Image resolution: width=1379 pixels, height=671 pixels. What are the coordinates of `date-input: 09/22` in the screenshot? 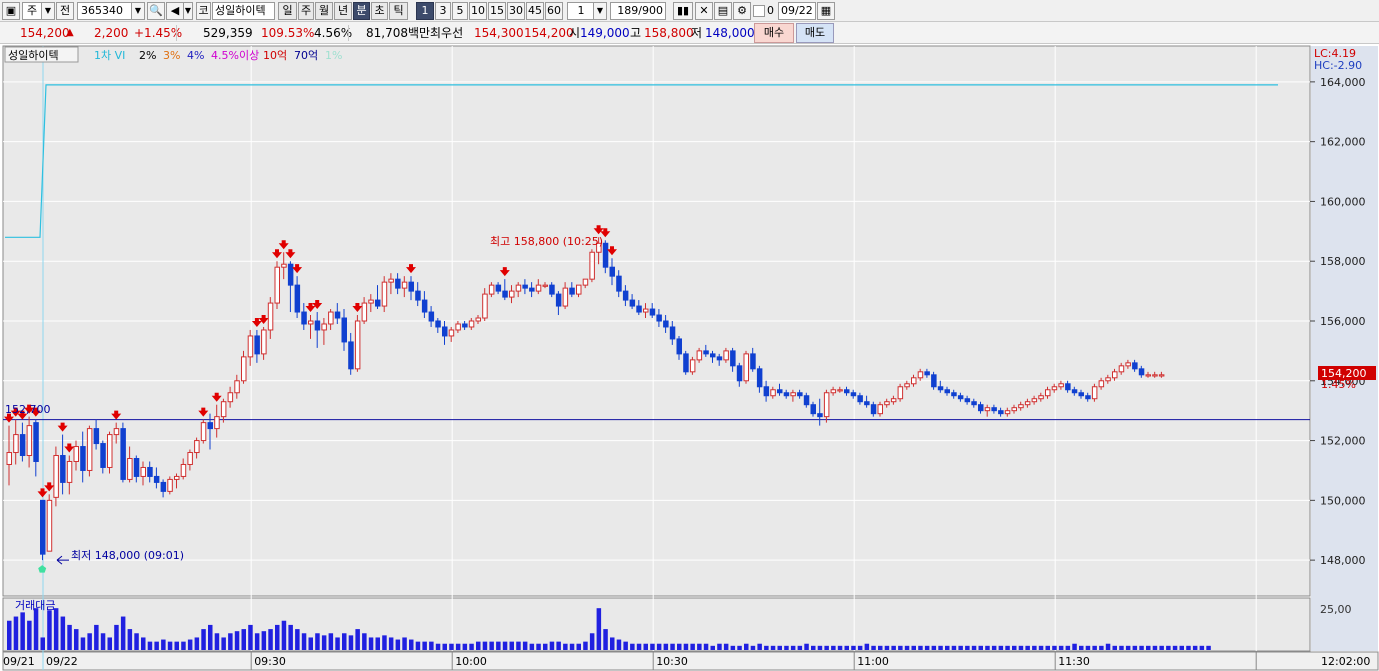 It's located at (797, 11).